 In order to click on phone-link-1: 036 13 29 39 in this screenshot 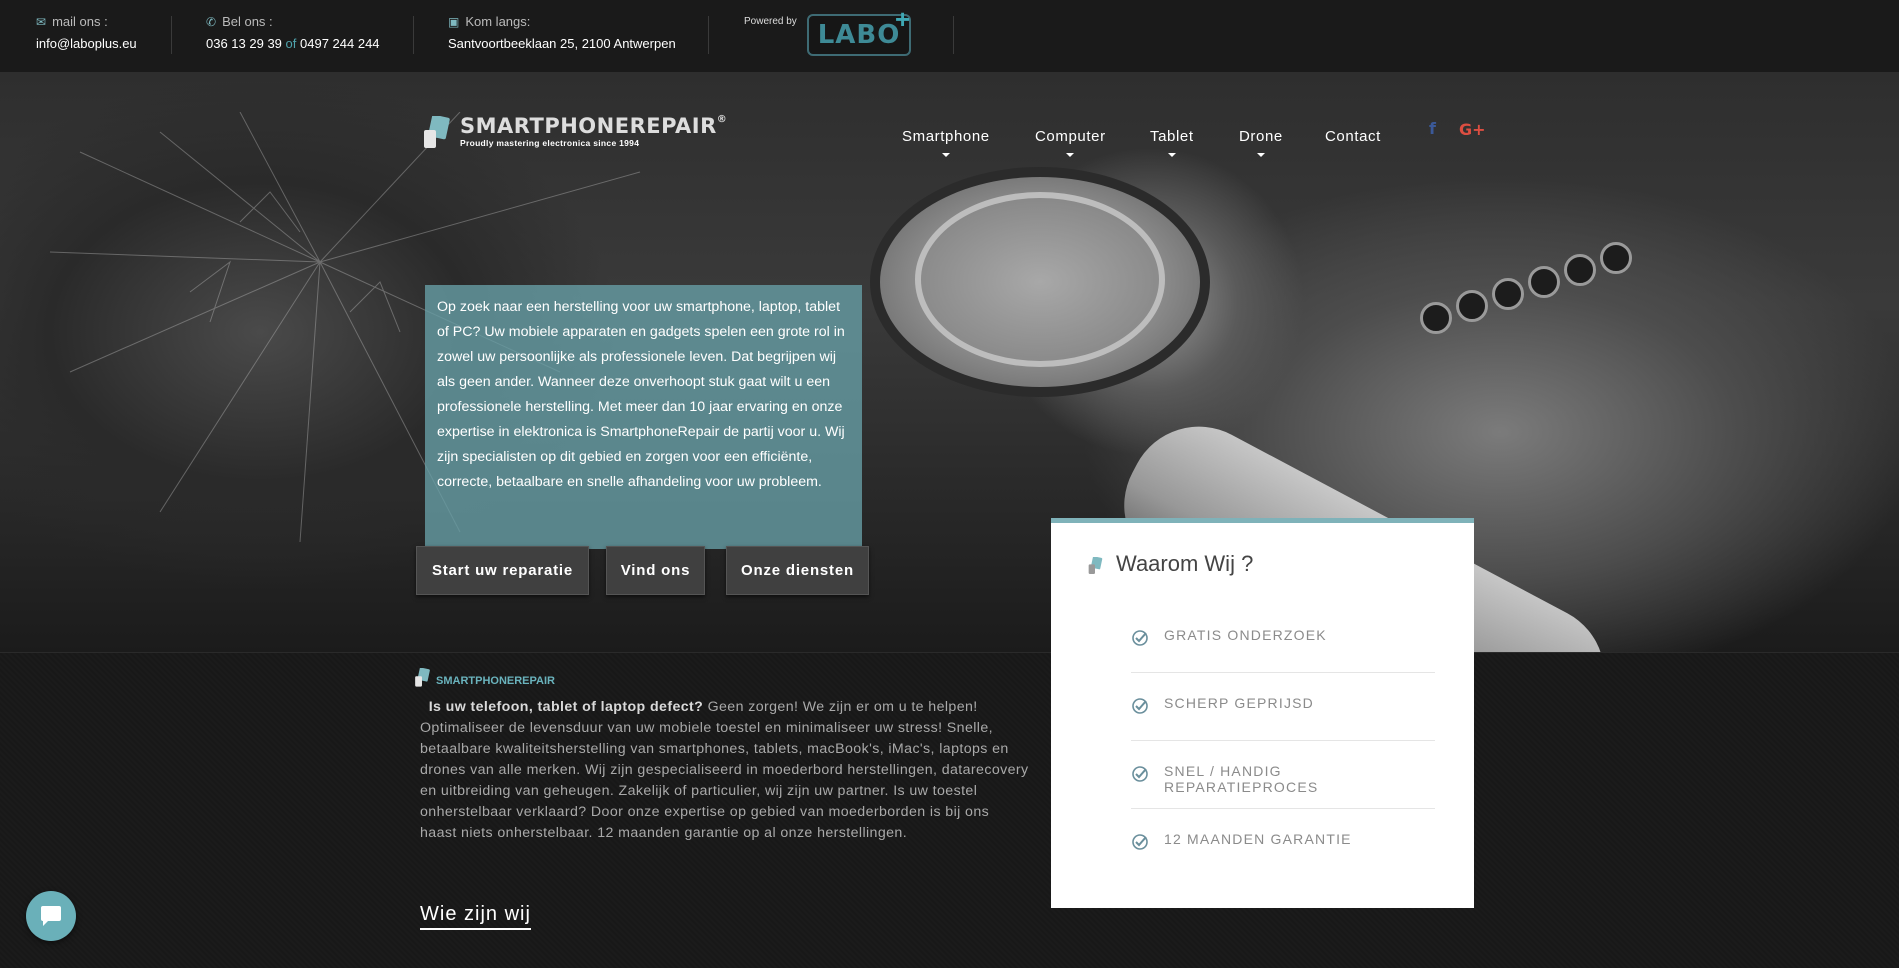, I will do `click(244, 43)`.